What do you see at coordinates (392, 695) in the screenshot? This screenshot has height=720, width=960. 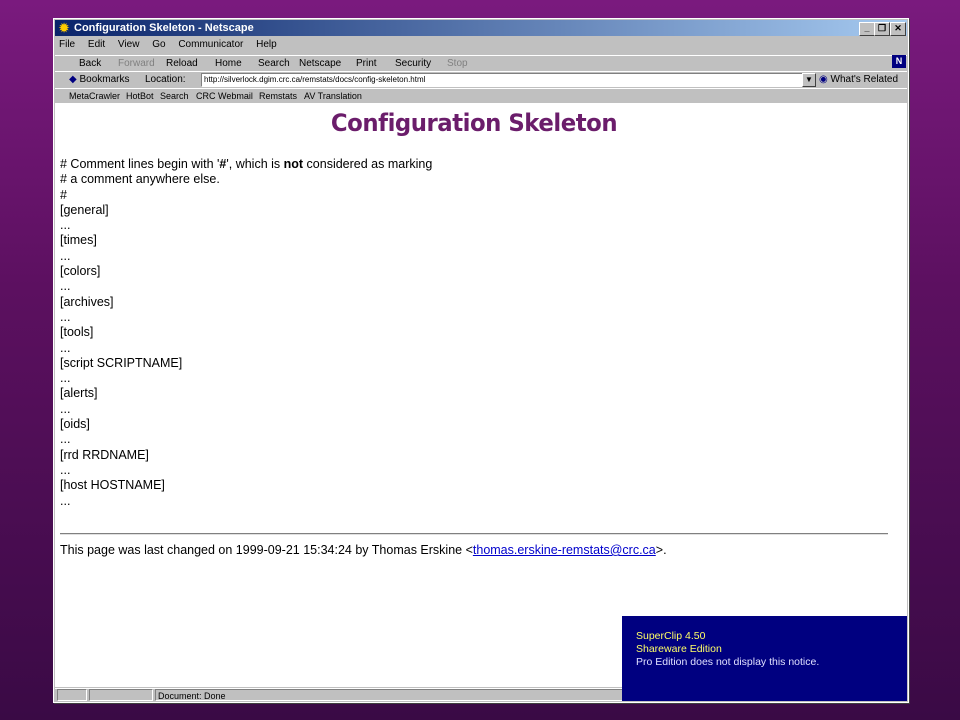 I see `status-text: Document: Done` at bounding box center [392, 695].